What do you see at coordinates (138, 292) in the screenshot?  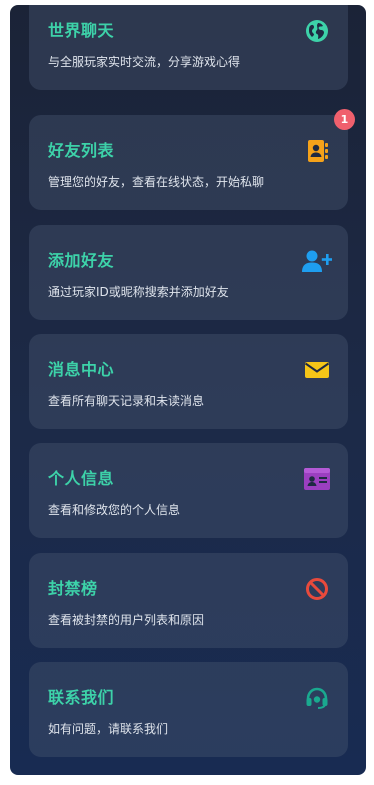 I see `card-description: 通过玩家ID或昵称搜索并添加好友` at bounding box center [138, 292].